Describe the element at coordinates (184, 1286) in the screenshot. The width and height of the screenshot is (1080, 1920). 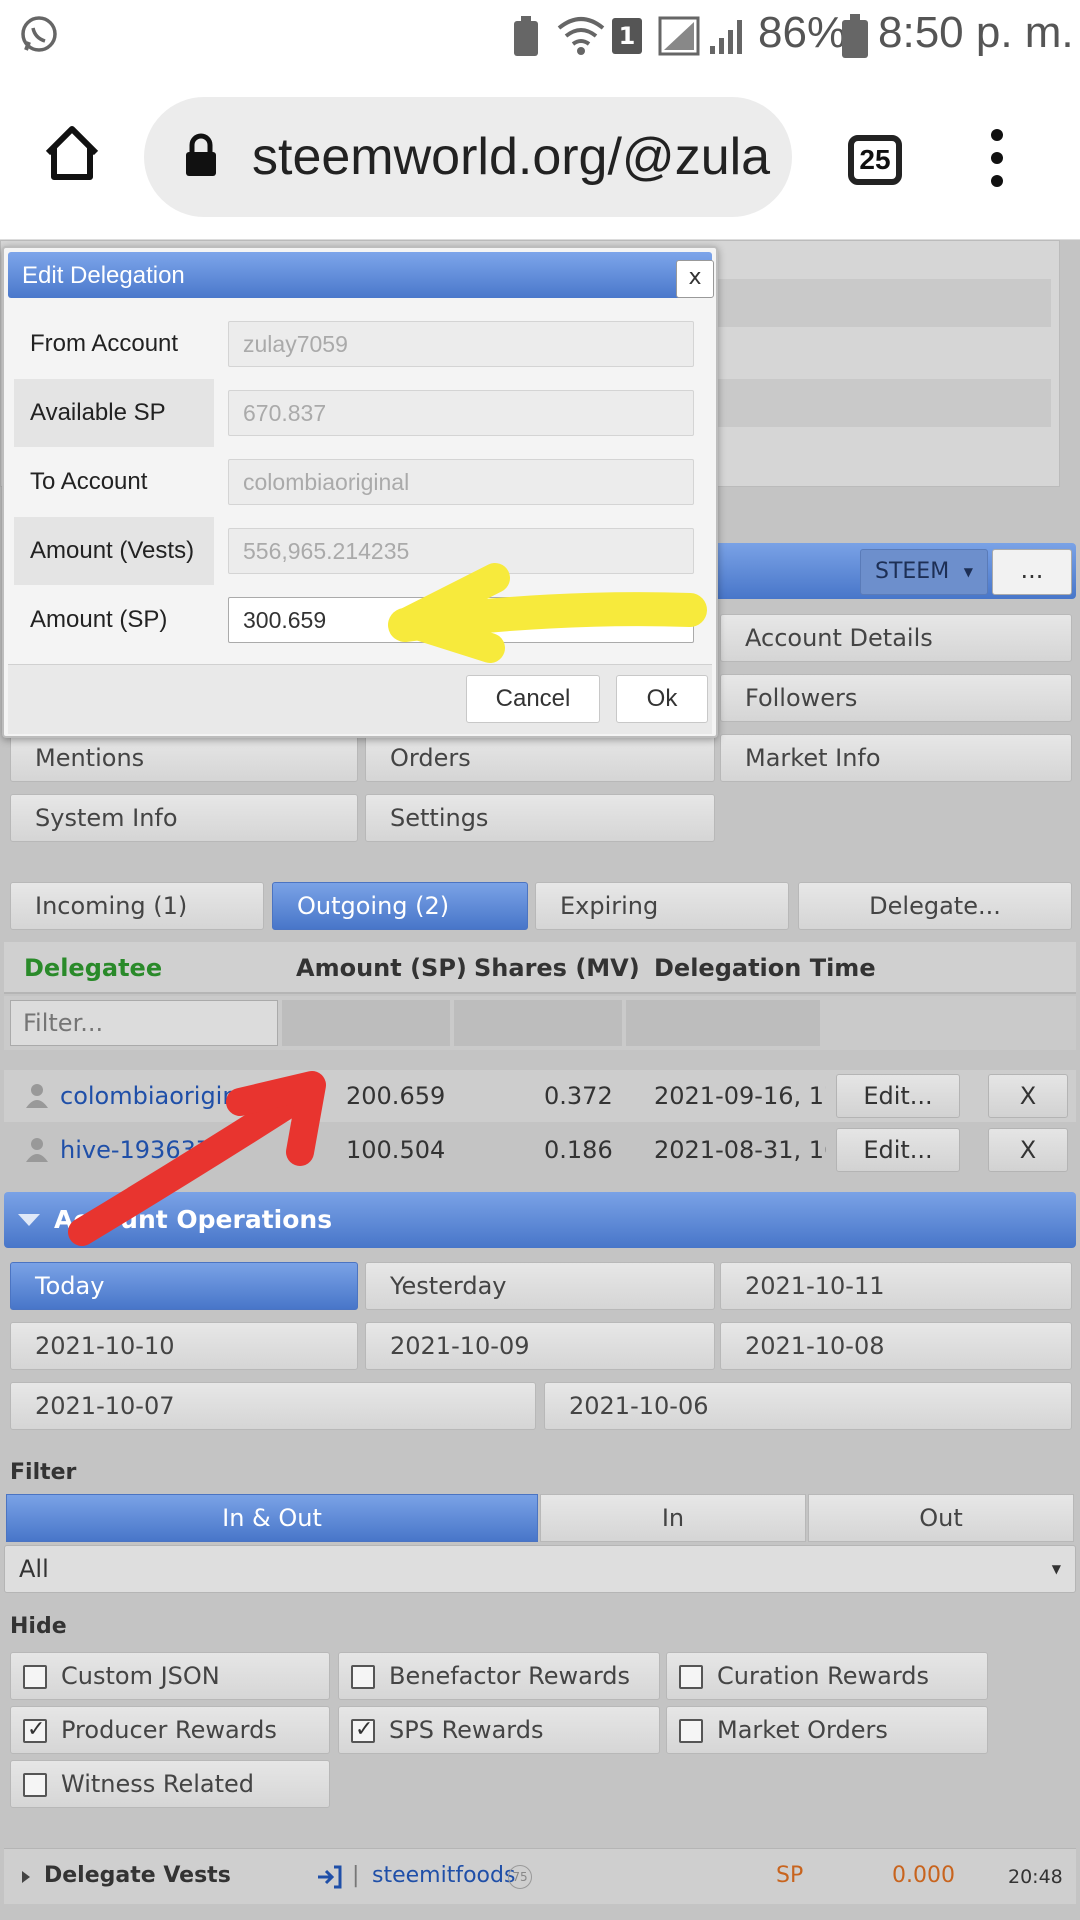
I see `date-today: Today` at that location.